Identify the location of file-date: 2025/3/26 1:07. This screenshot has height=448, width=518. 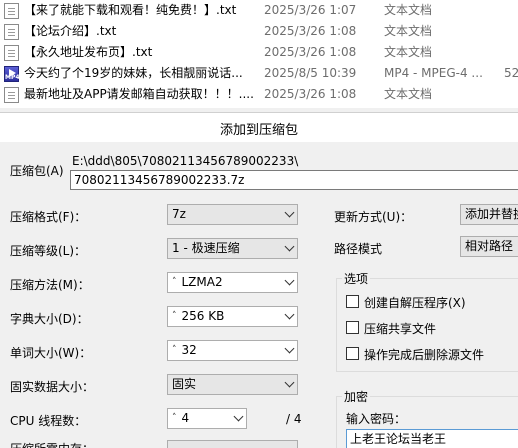
(310, 10).